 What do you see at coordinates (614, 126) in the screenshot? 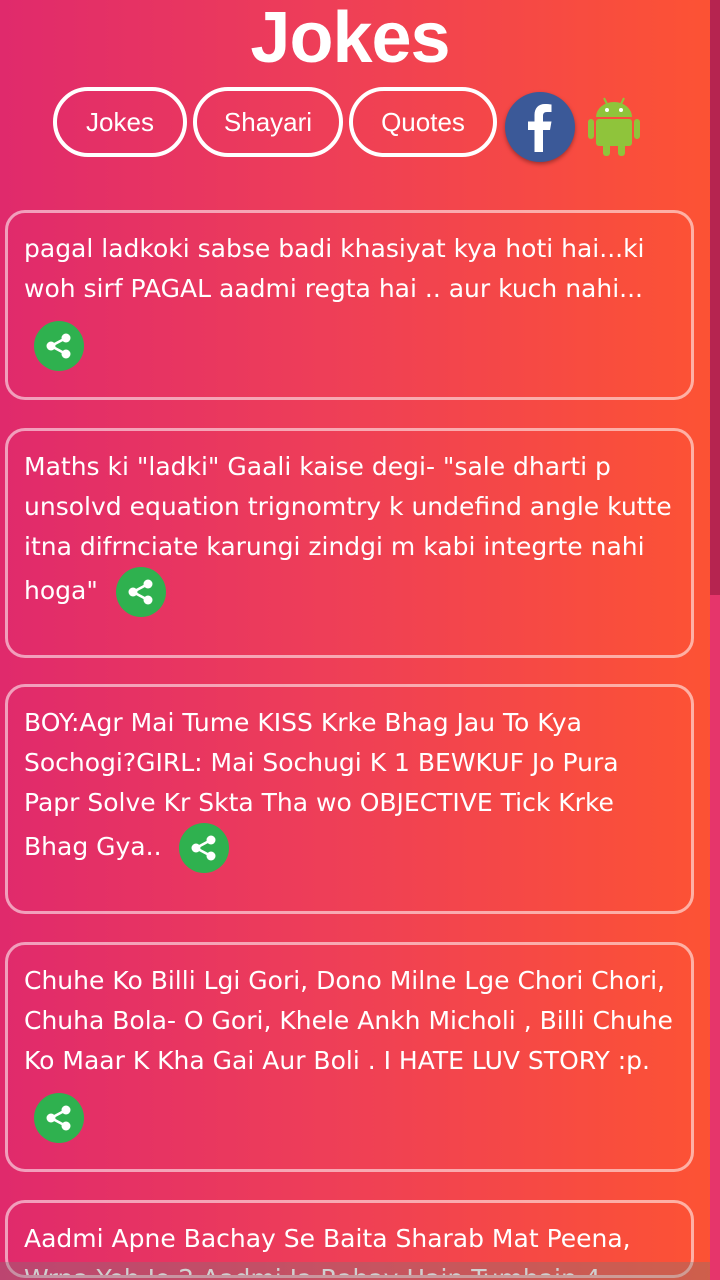
I see `android-icon` at bounding box center [614, 126].